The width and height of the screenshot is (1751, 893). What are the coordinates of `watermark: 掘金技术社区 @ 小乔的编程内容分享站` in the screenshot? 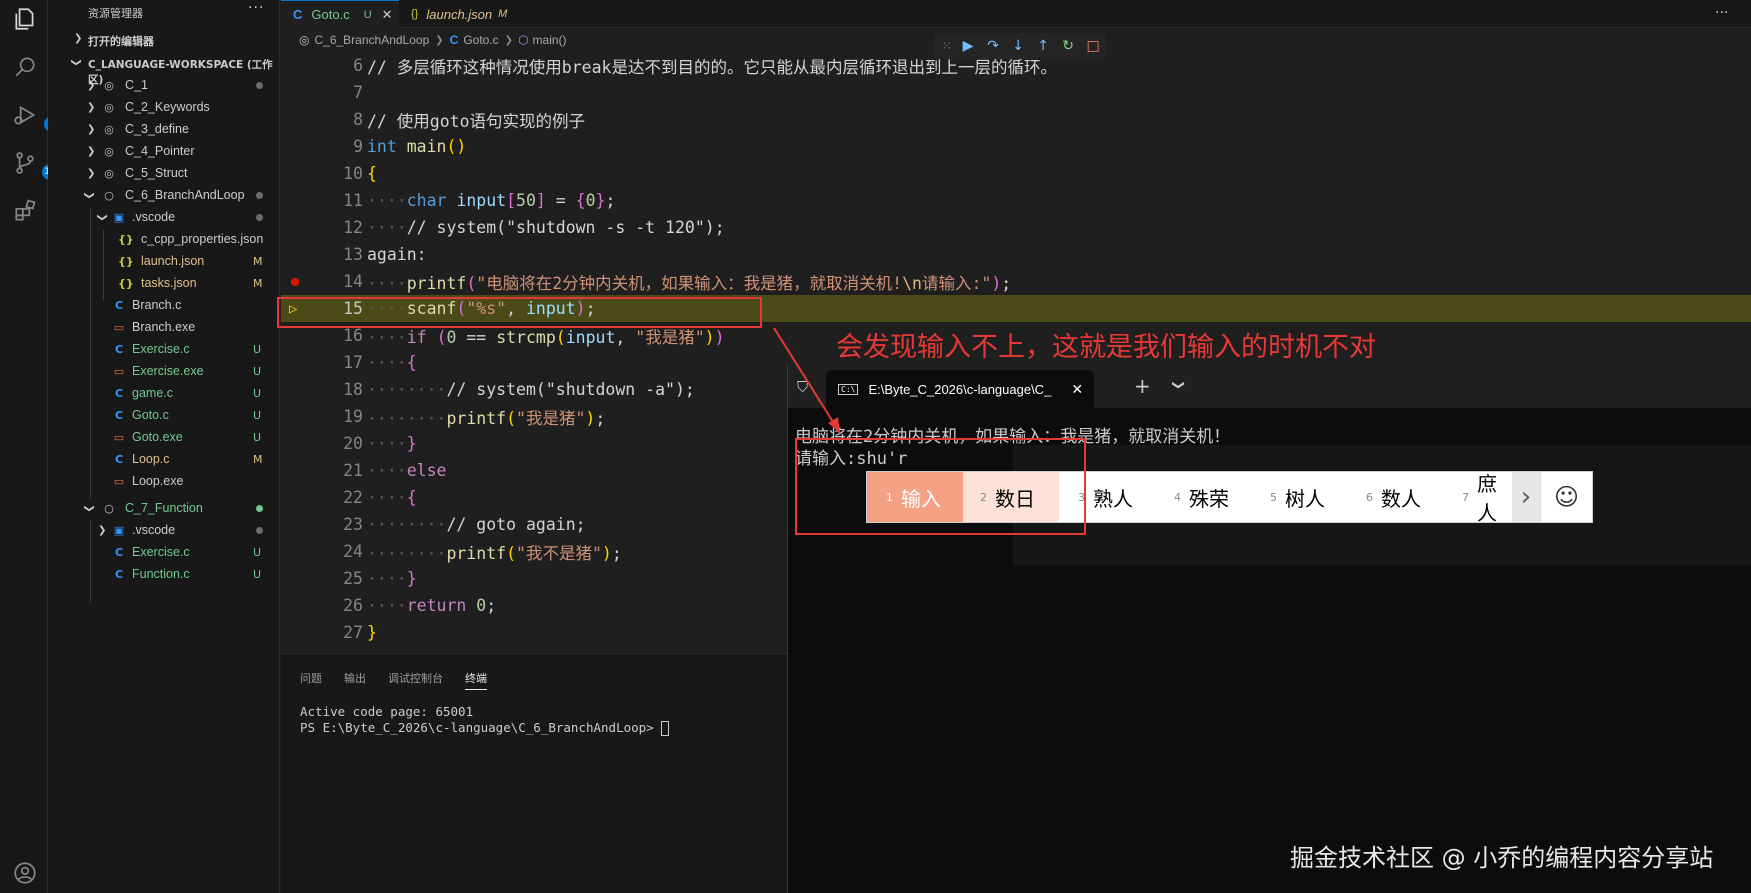 It's located at (1502, 858).